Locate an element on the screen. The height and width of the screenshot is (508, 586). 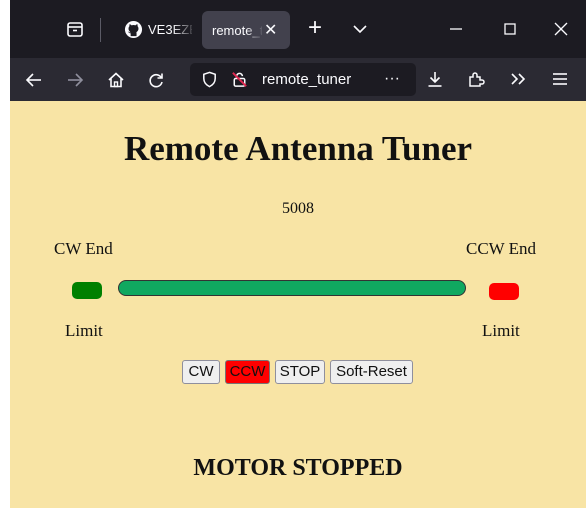
list-all-tabs-icon is located at coordinates (361, 29).